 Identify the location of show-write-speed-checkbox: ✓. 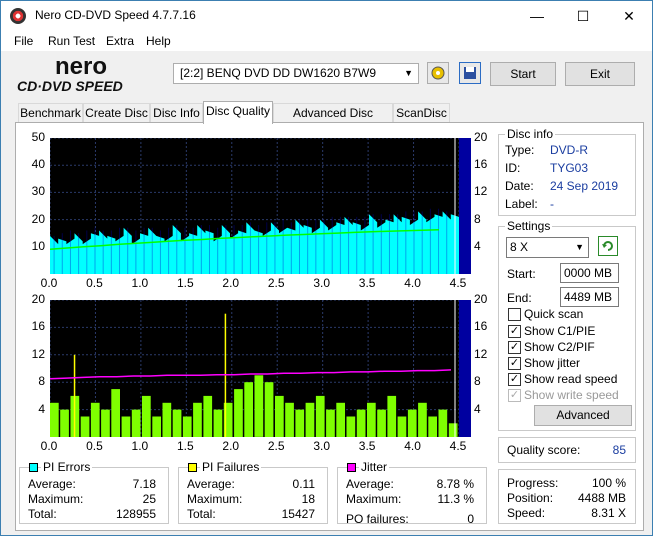
(514, 395).